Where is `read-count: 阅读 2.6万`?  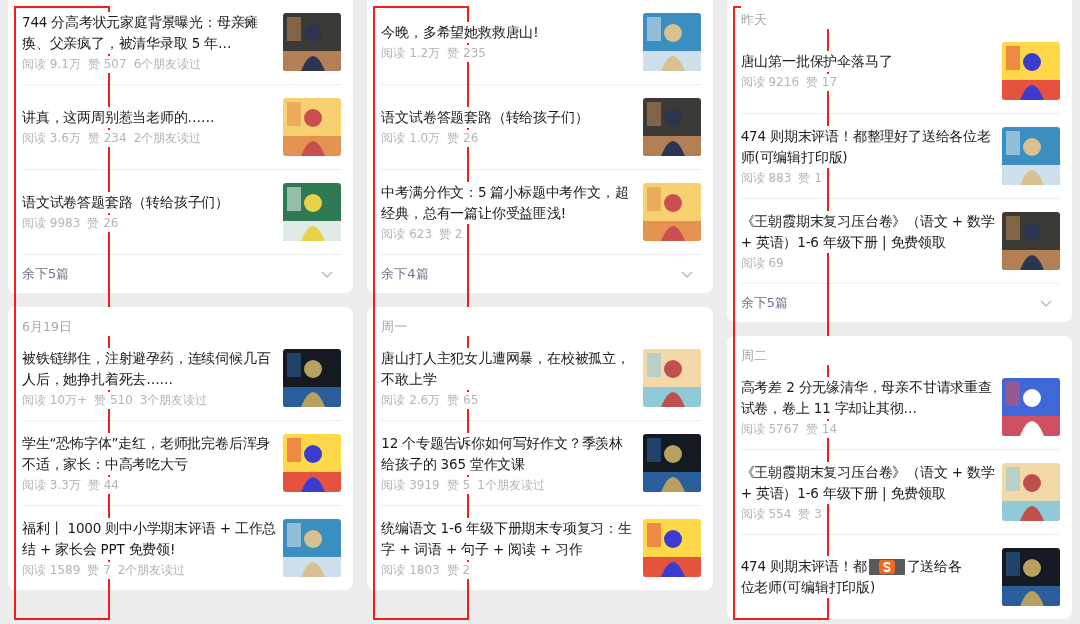 read-count: 阅读 2.6万 is located at coordinates (411, 400).